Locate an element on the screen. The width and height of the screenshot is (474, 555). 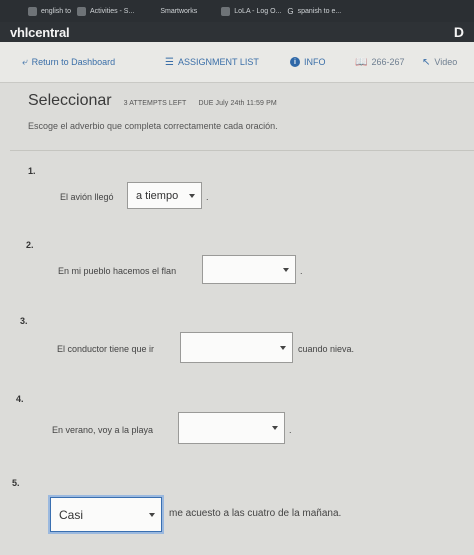
question-text: En mi pueblo hacemos el flan is located at coordinates (117, 271).